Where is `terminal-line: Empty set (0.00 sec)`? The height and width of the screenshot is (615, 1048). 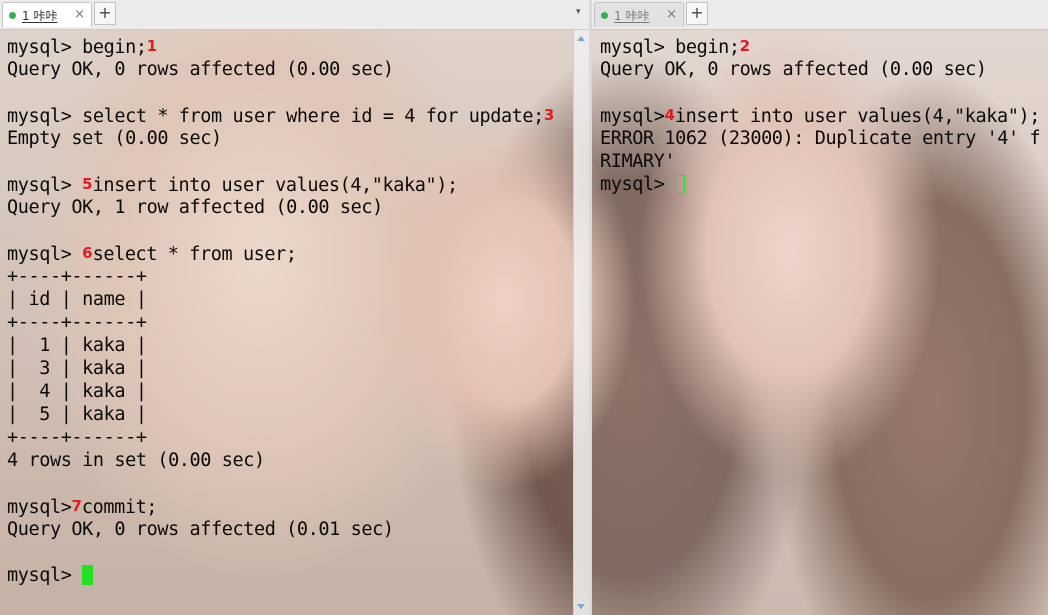 terminal-line: Empty set (0.00 sec) is located at coordinates (280, 138).